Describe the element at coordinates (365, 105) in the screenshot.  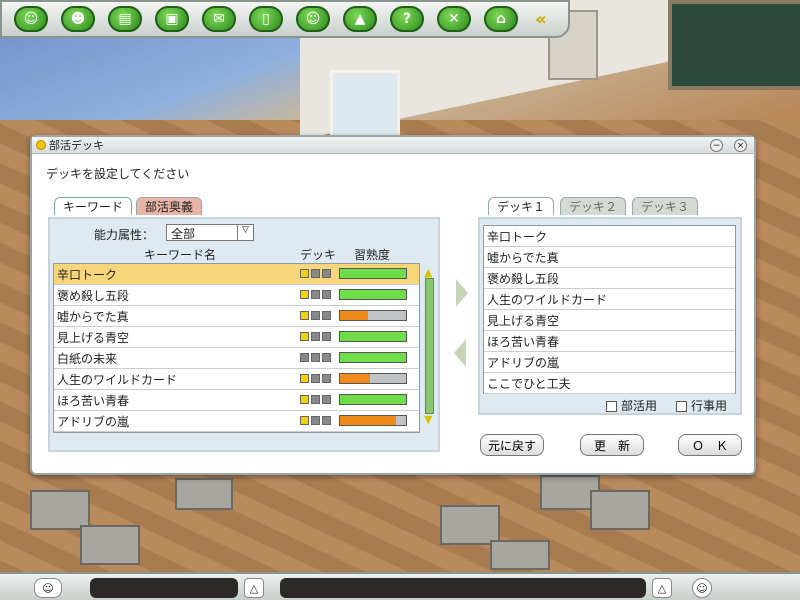
I see `classroom-window` at that location.